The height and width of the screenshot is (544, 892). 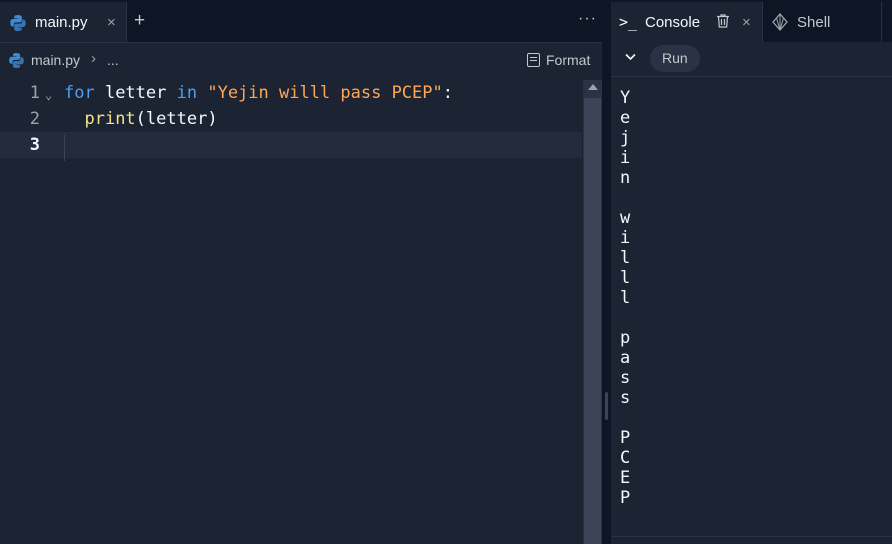 I want to click on format-button: Format, so click(x=558, y=60).